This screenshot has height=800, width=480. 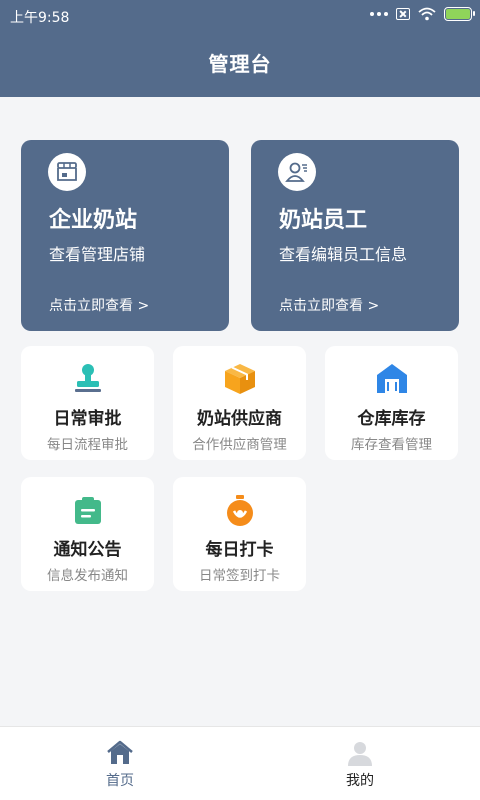 What do you see at coordinates (240, 48) in the screenshot?
I see `app-header: 上午9:58 管理台` at bounding box center [240, 48].